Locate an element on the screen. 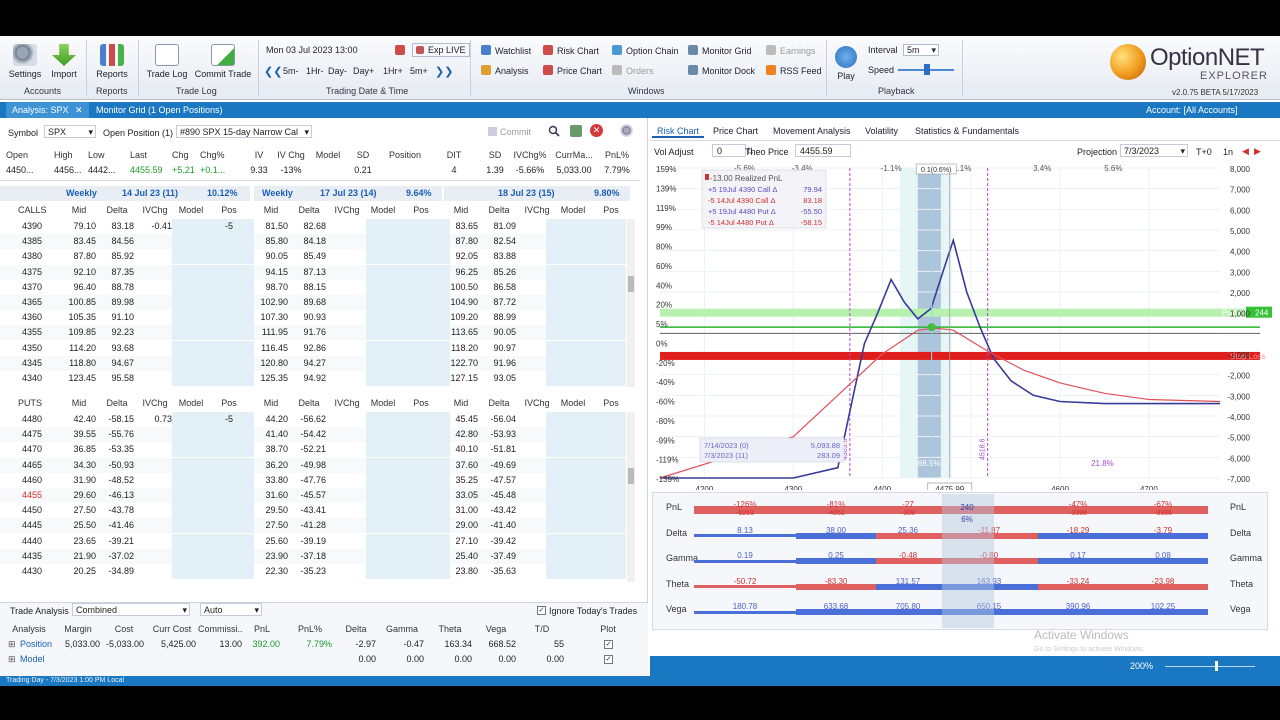  chain-scrollbar-thumb is located at coordinates (631, 476).